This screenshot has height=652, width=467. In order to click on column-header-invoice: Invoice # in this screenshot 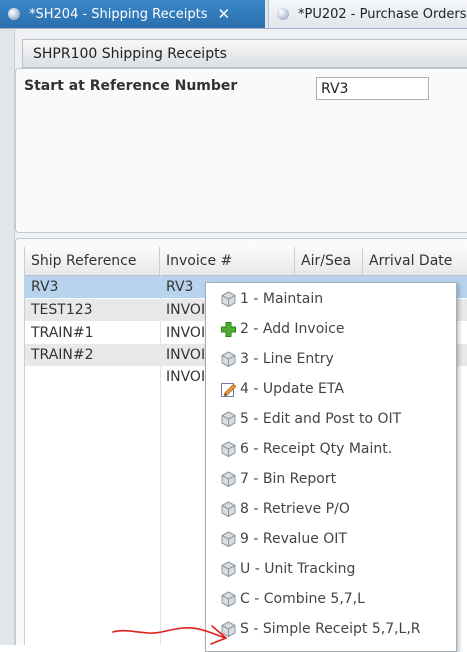, I will do `click(227, 261)`.